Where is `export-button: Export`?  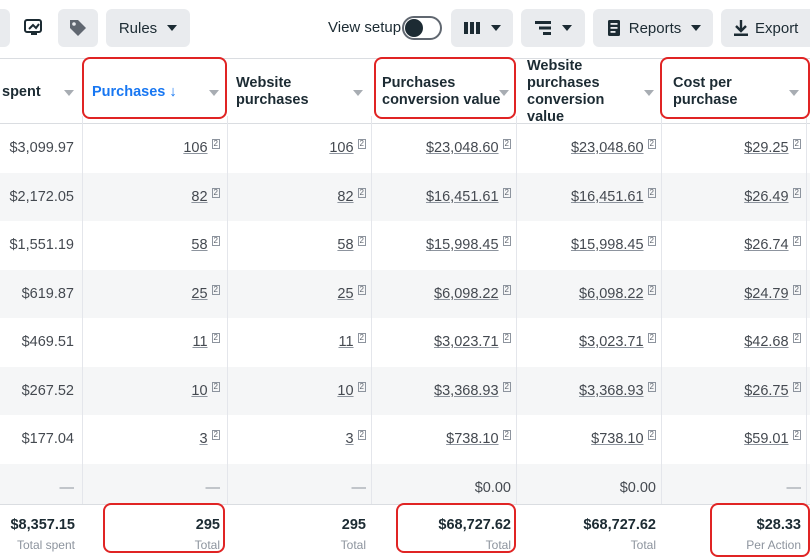
export-button: Export is located at coordinates (765, 28).